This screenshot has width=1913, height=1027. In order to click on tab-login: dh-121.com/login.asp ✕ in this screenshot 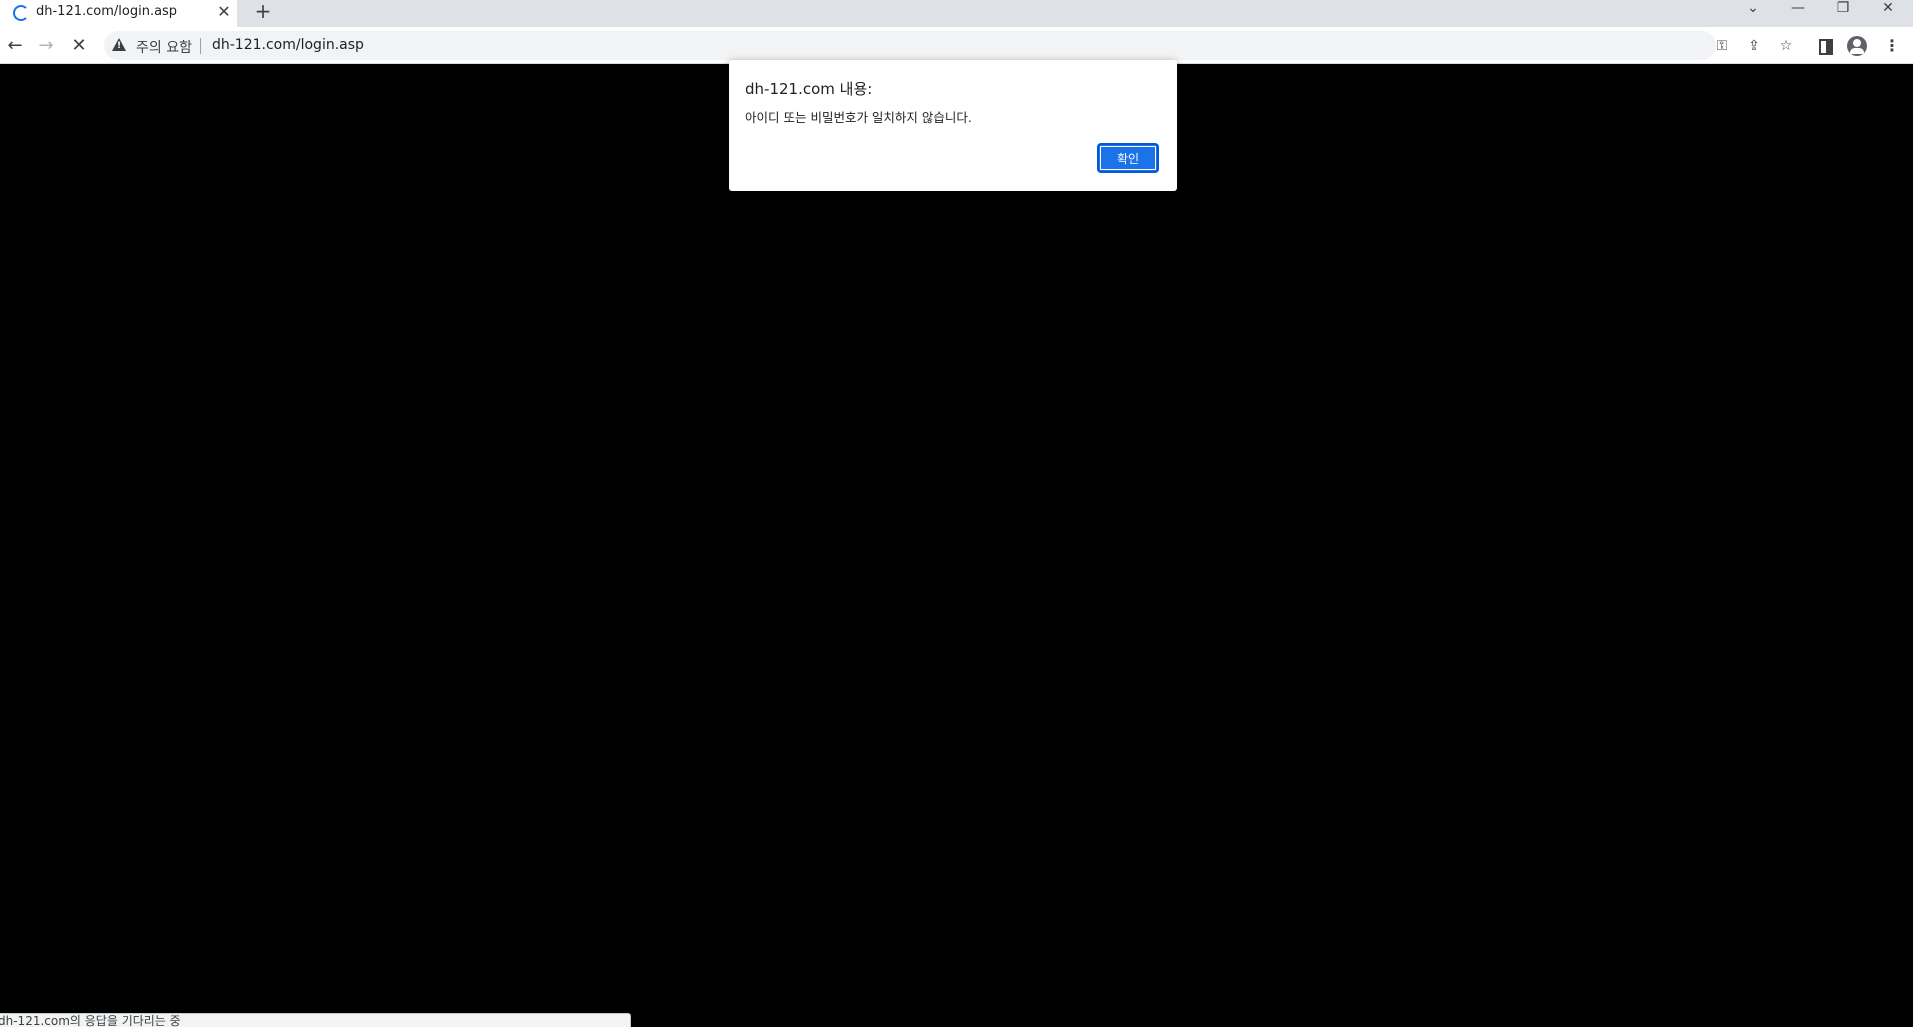, I will do `click(118, 13)`.